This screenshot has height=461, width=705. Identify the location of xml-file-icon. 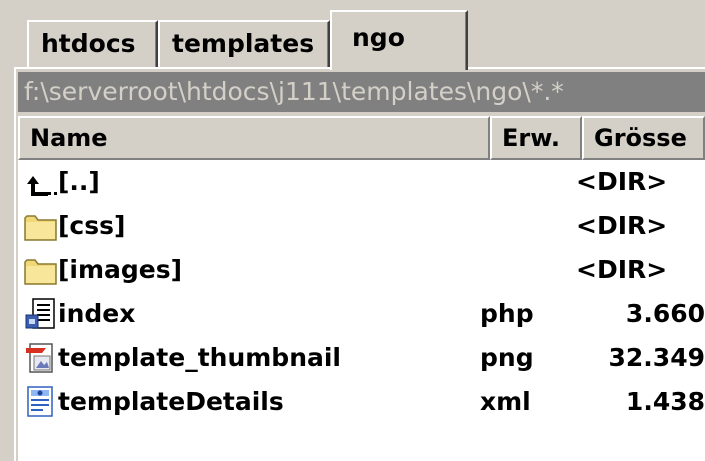
(40, 401).